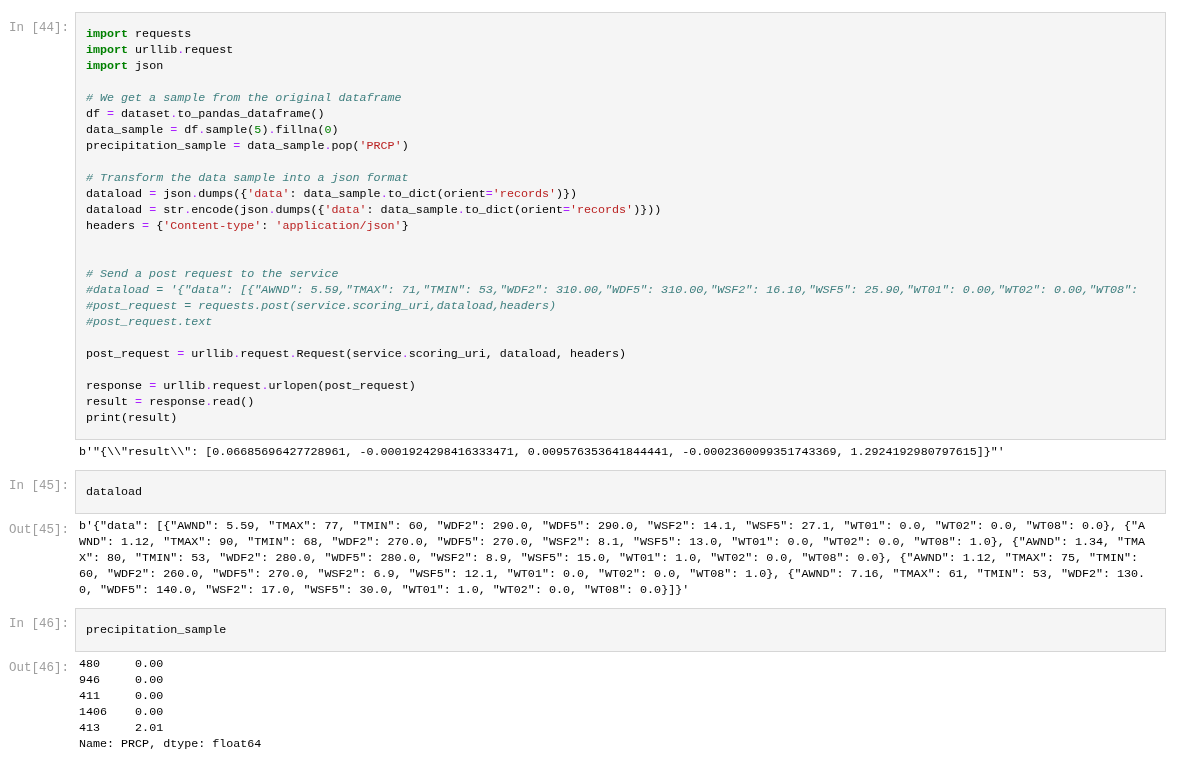 The image size is (1179, 764). What do you see at coordinates (542, 452) in the screenshot?
I see `output-line: b'"{\\"result\\": [0.06685696427728961, -0.0001924298416333471, 0.009576353641844441, -0.0002360099351743369, 1.2924192980797615]}"'` at bounding box center [542, 452].